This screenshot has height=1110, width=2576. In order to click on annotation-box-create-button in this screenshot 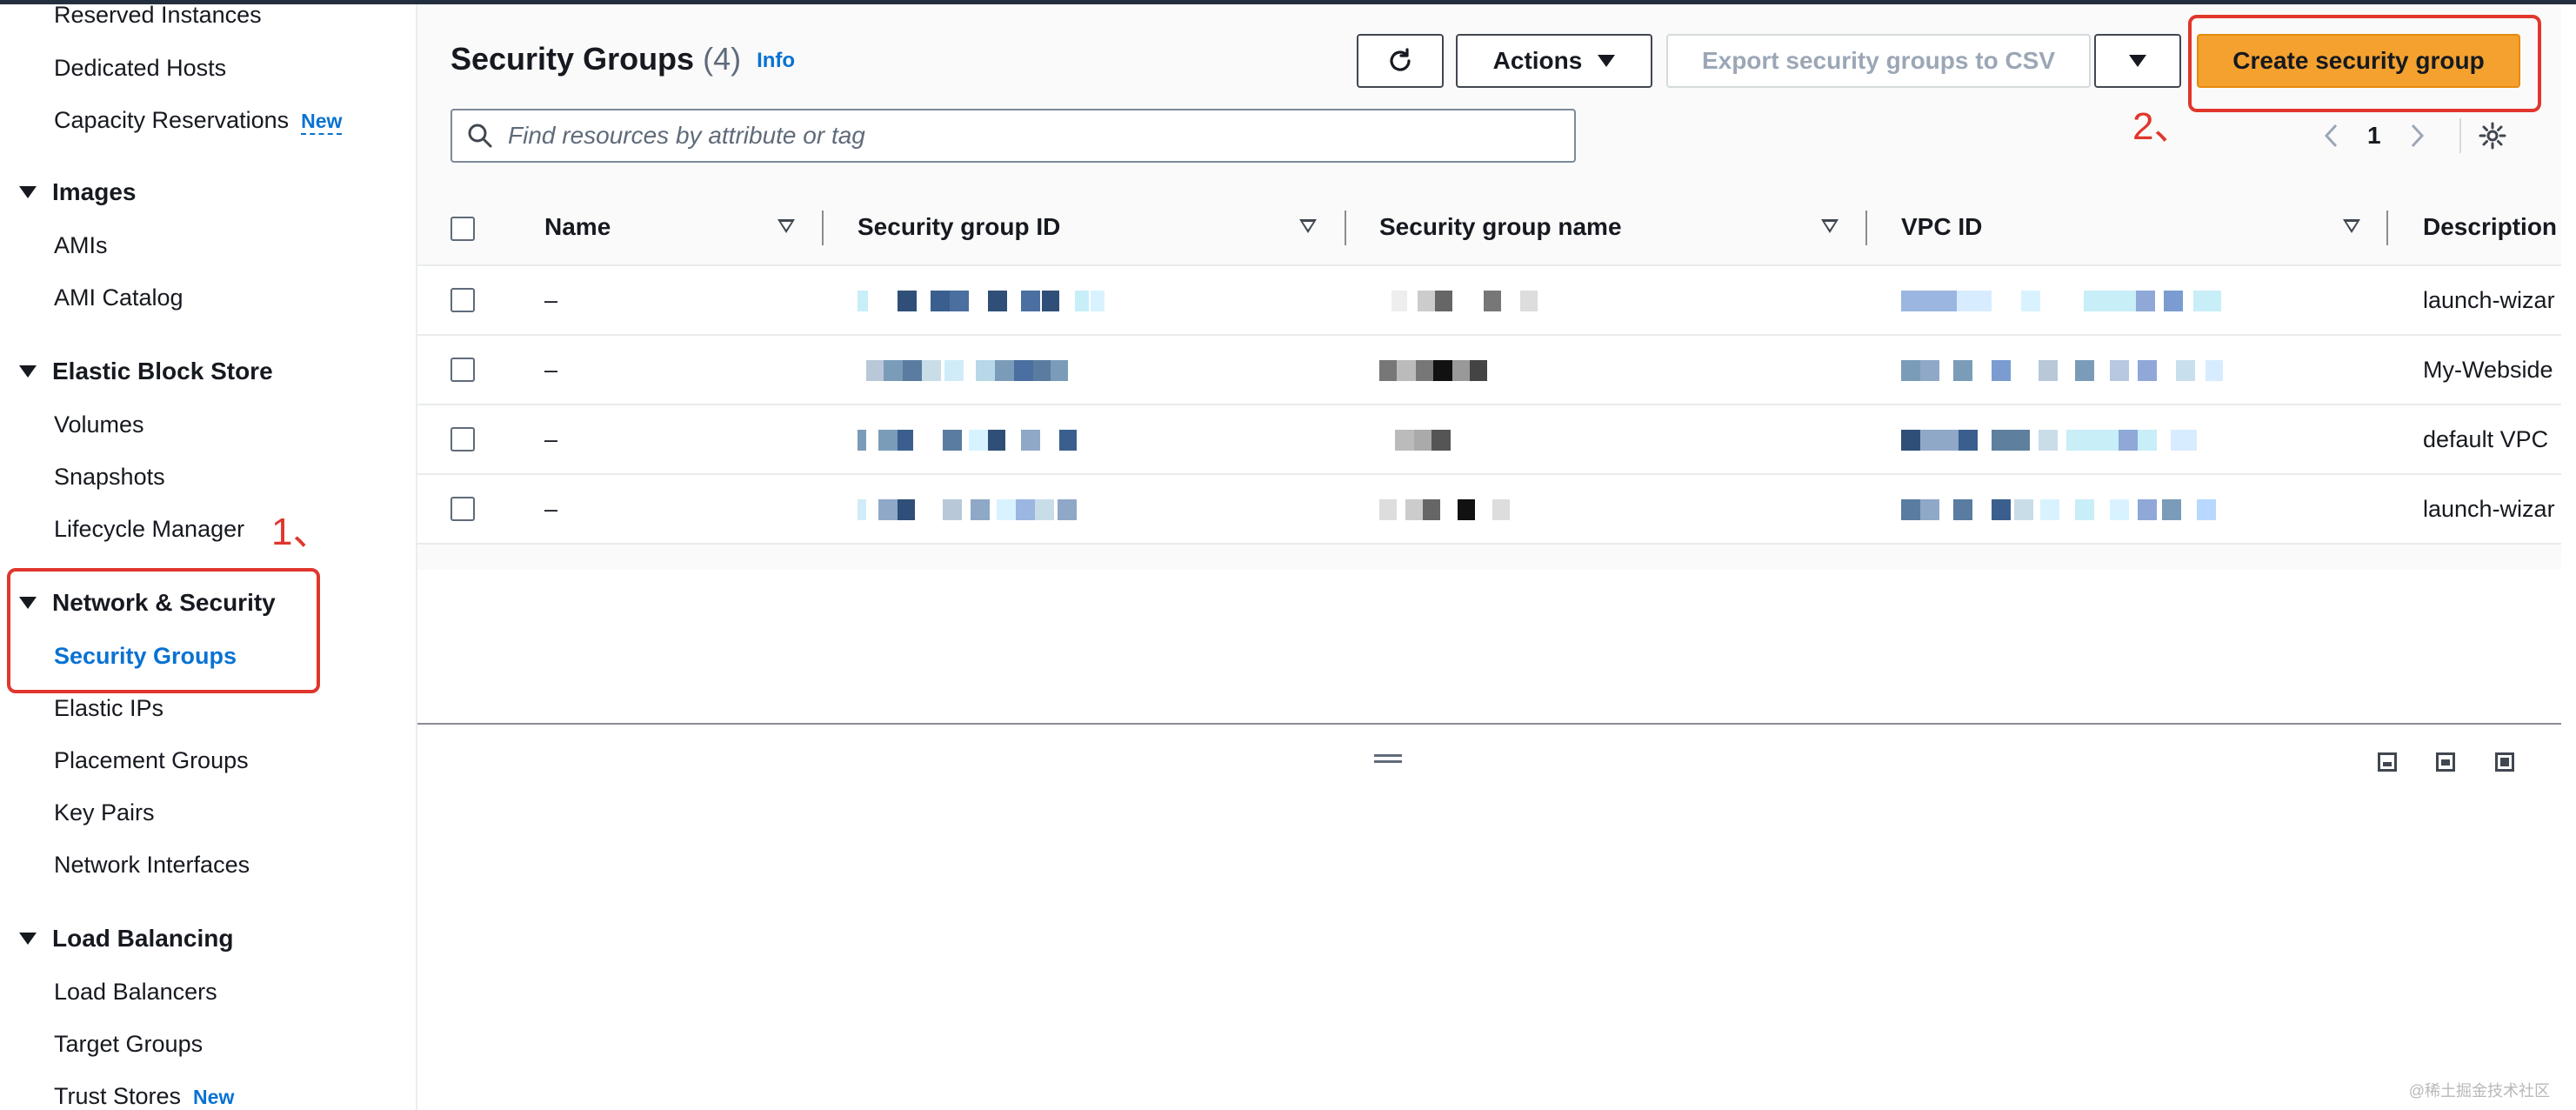, I will do `click(2364, 63)`.